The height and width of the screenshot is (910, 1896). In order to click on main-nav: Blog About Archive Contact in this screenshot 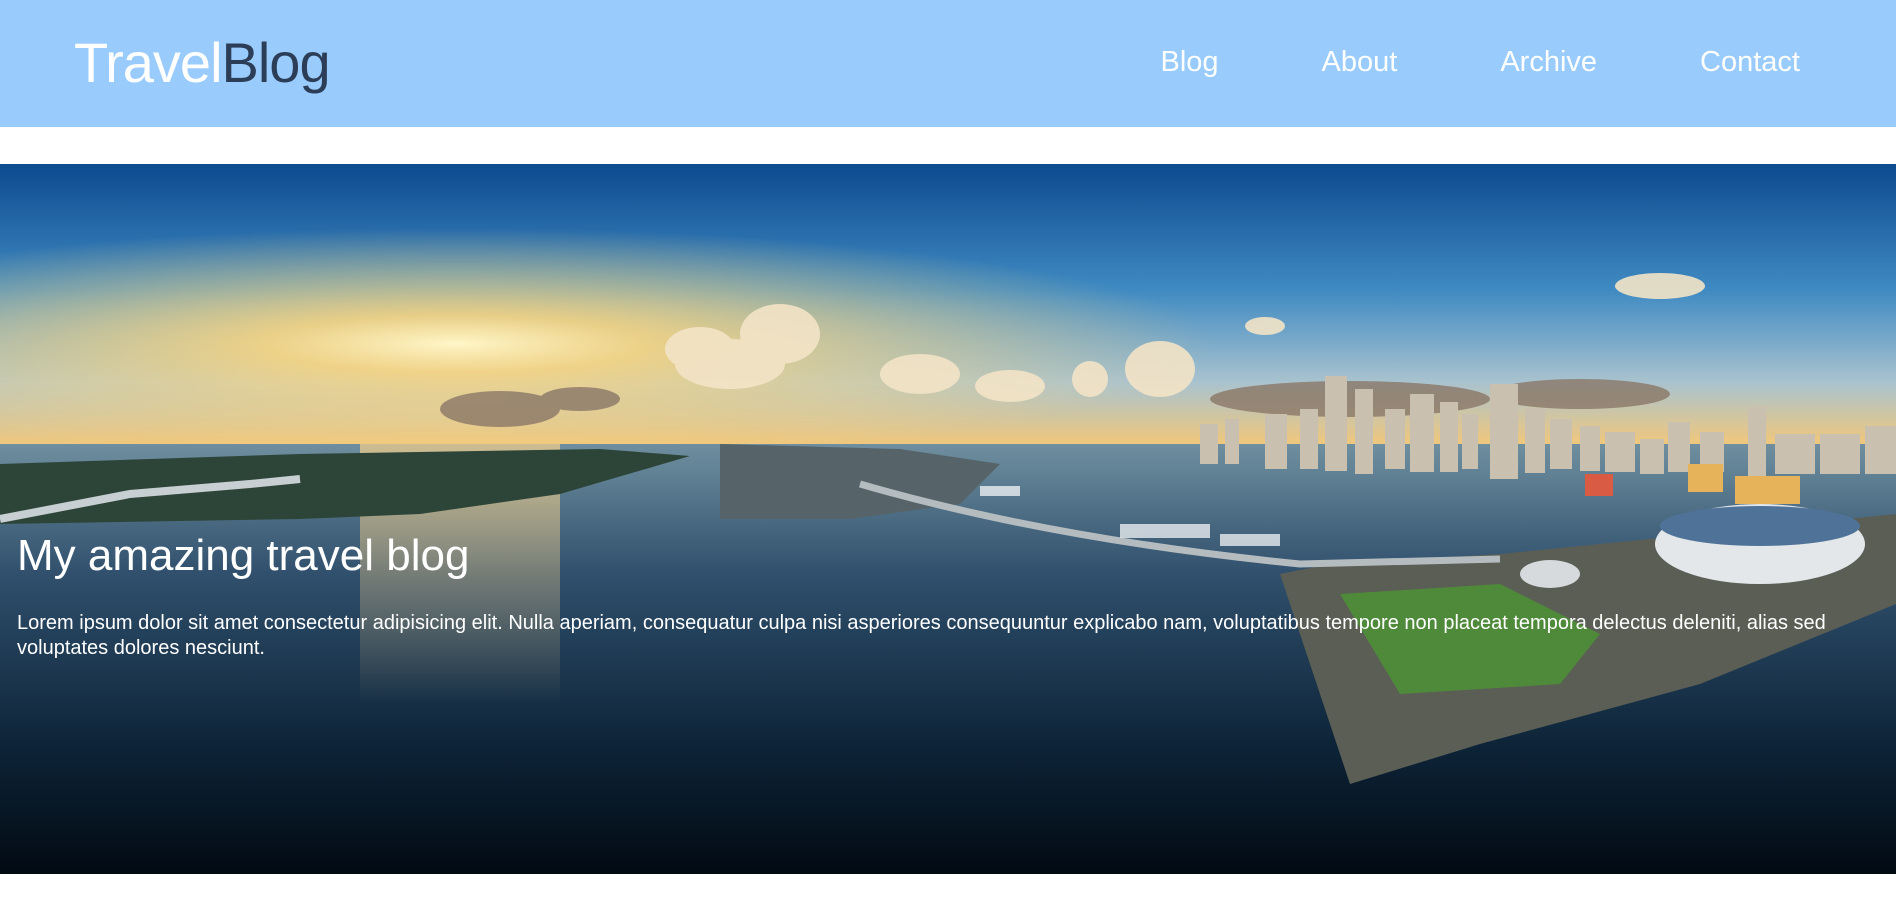, I will do `click(1429, 62)`.